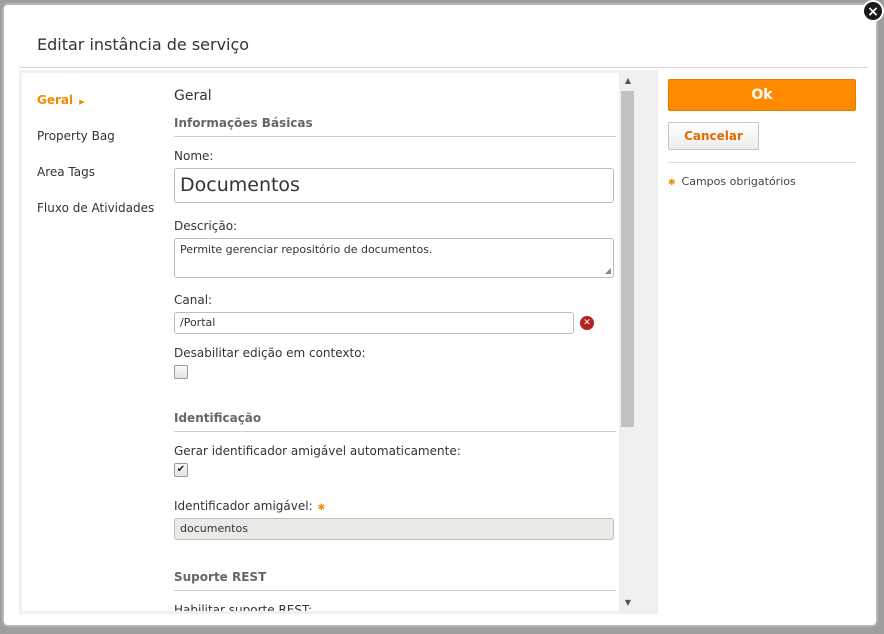 The height and width of the screenshot is (634, 884). I want to click on resize-grip-icon: ◢, so click(608, 271).